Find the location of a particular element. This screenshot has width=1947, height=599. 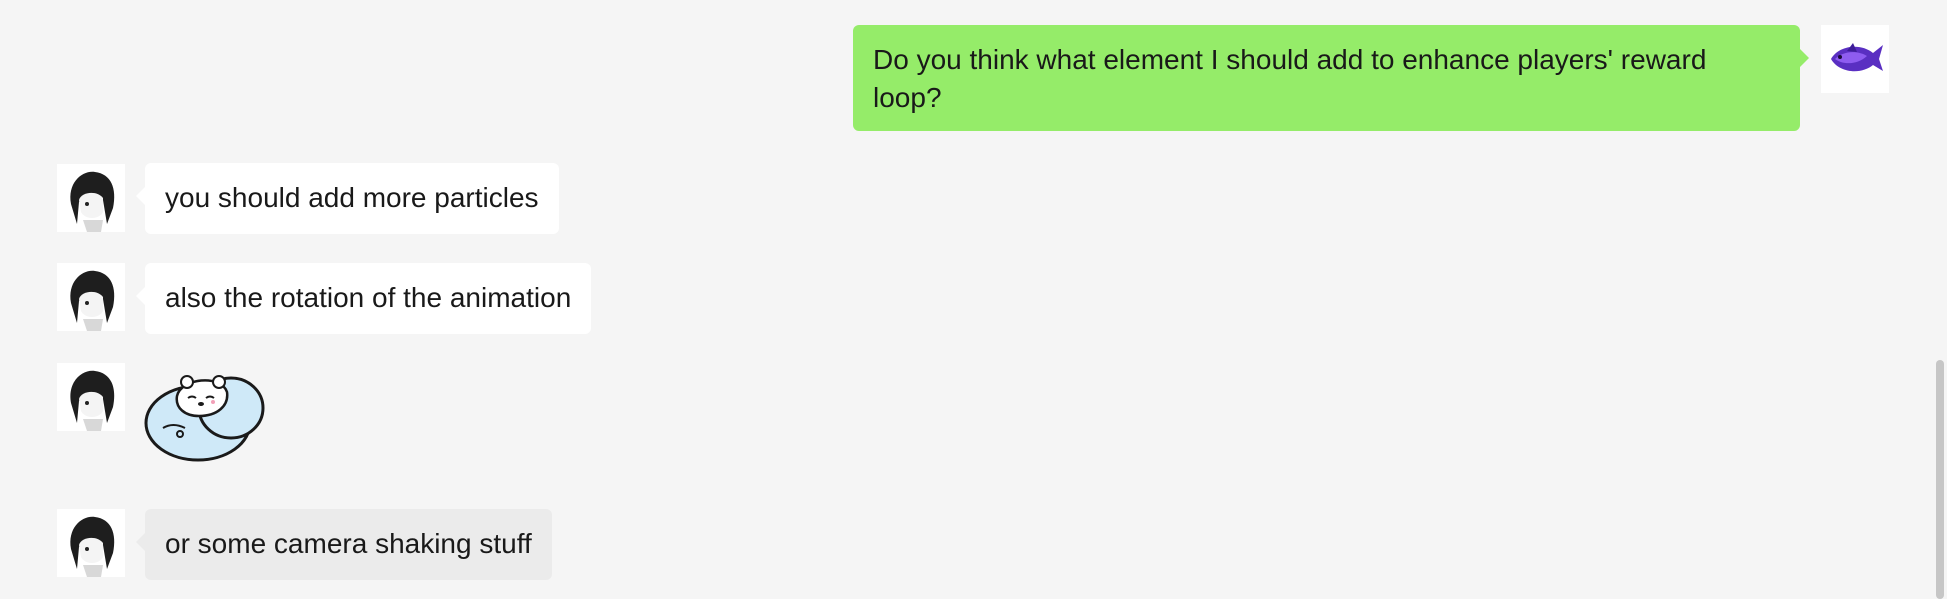

message-bubble-incoming: you should add more particles is located at coordinates (347, 198).